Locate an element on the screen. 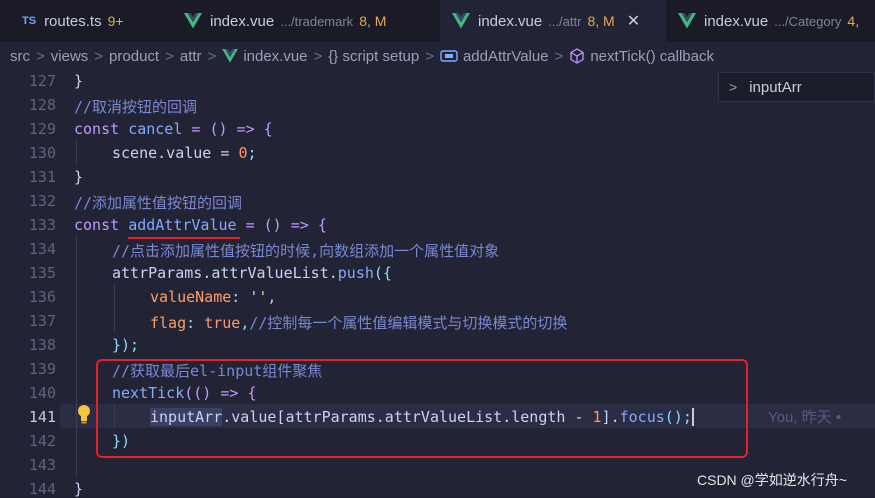 Image resolution: width=875 pixels, height=498 pixels. line-number: 136 is located at coordinates (42, 297).